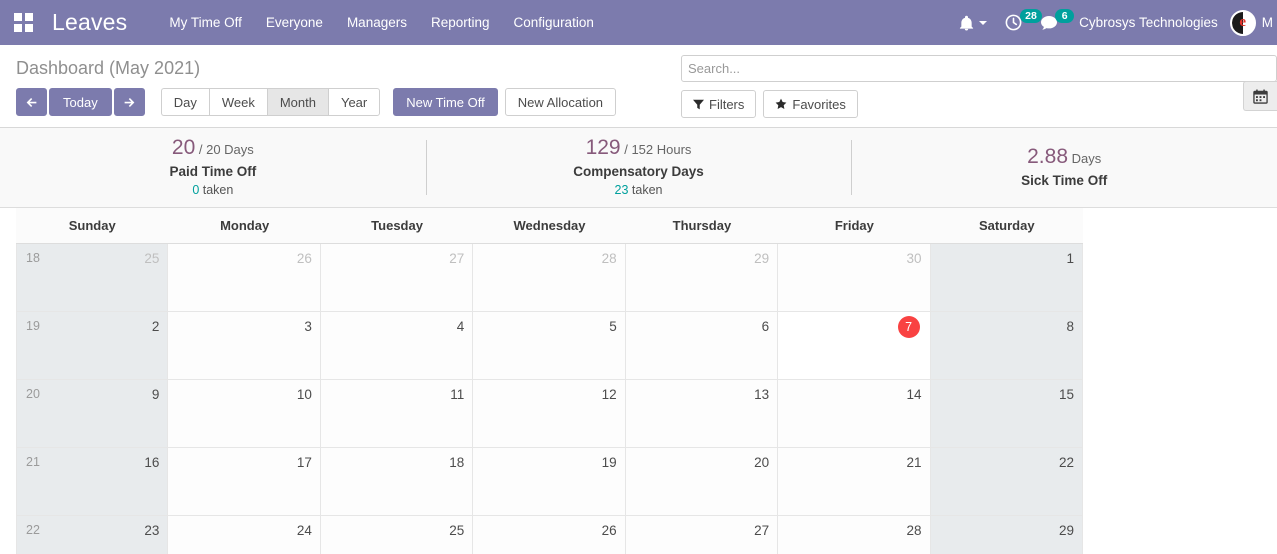 This screenshot has height=554, width=1277. Describe the element at coordinates (92, 535) in the screenshot. I see `calendar-day-cell: 22 23` at that location.